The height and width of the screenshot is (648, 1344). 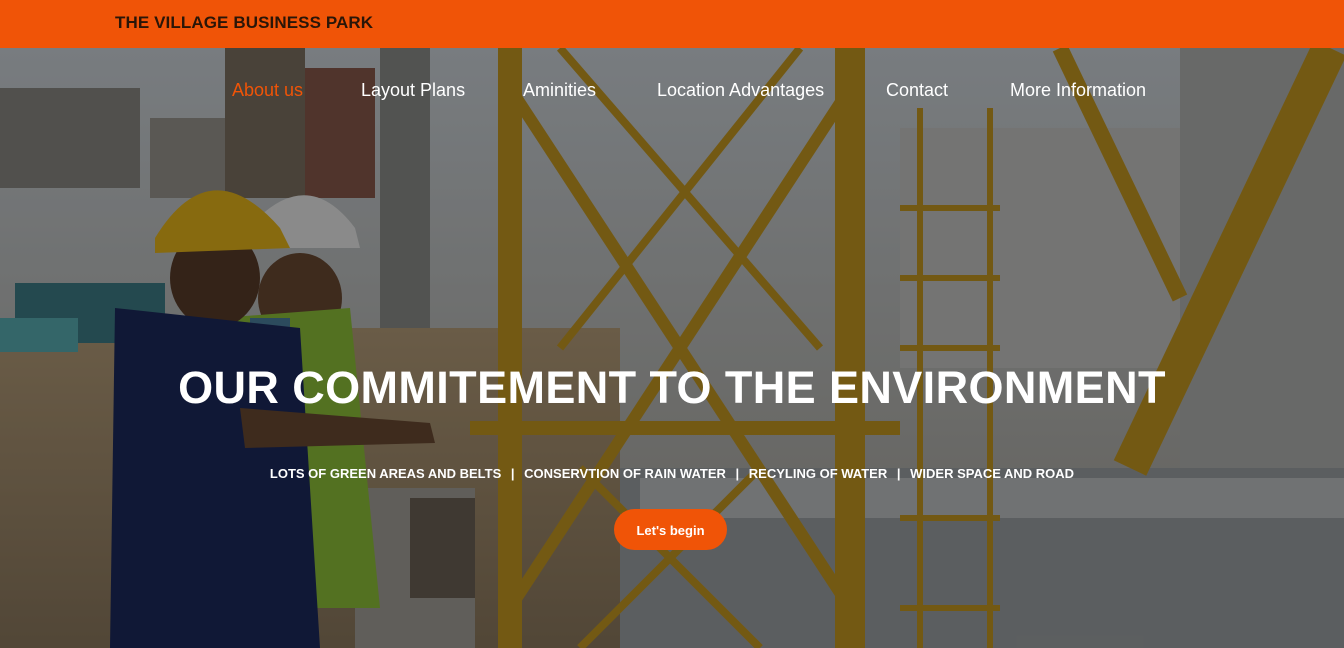 What do you see at coordinates (917, 90) in the screenshot?
I see `nav-item-contact: Contact` at bounding box center [917, 90].